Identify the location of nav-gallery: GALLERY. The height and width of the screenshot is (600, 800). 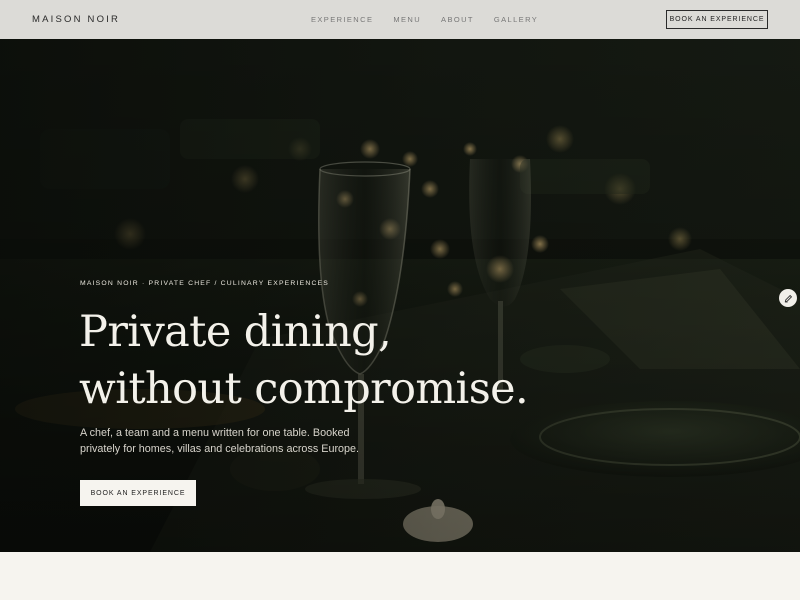
(516, 19).